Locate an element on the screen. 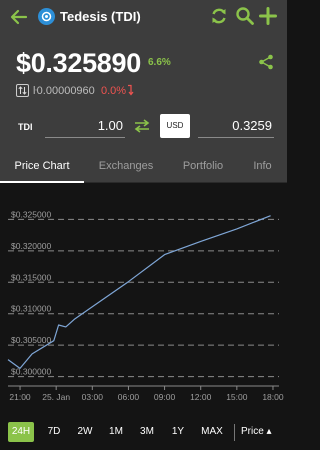 The height and width of the screenshot is (450, 320). y-tick-label: $0.325000 is located at coordinates (31, 214).